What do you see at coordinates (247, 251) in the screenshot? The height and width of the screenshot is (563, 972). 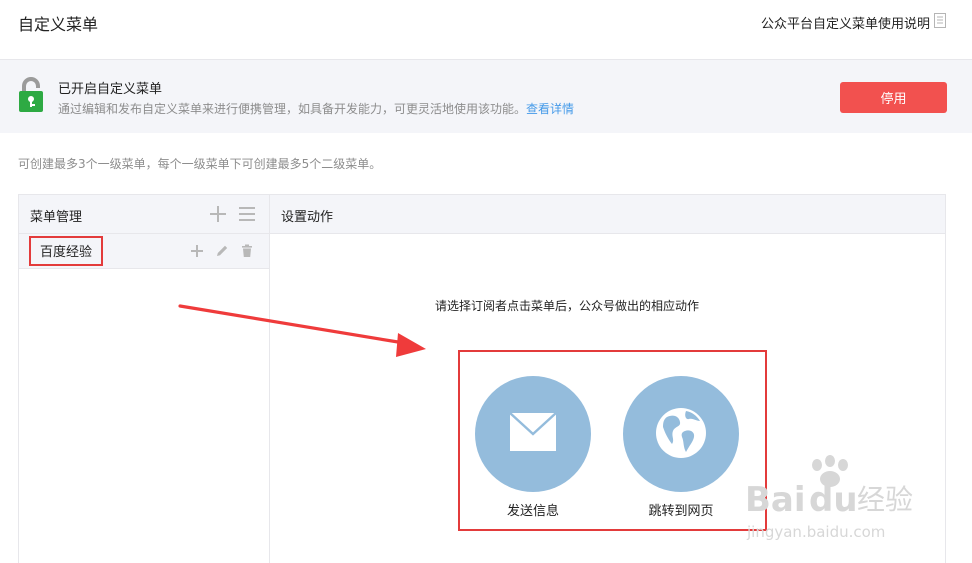 I see `trash-icon` at bounding box center [247, 251].